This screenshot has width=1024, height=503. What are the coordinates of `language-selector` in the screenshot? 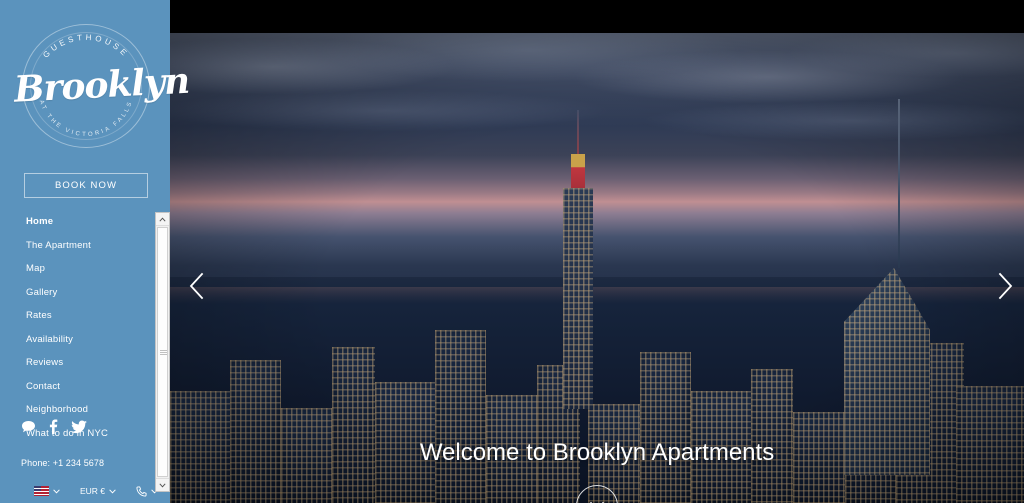 It's located at (47, 491).